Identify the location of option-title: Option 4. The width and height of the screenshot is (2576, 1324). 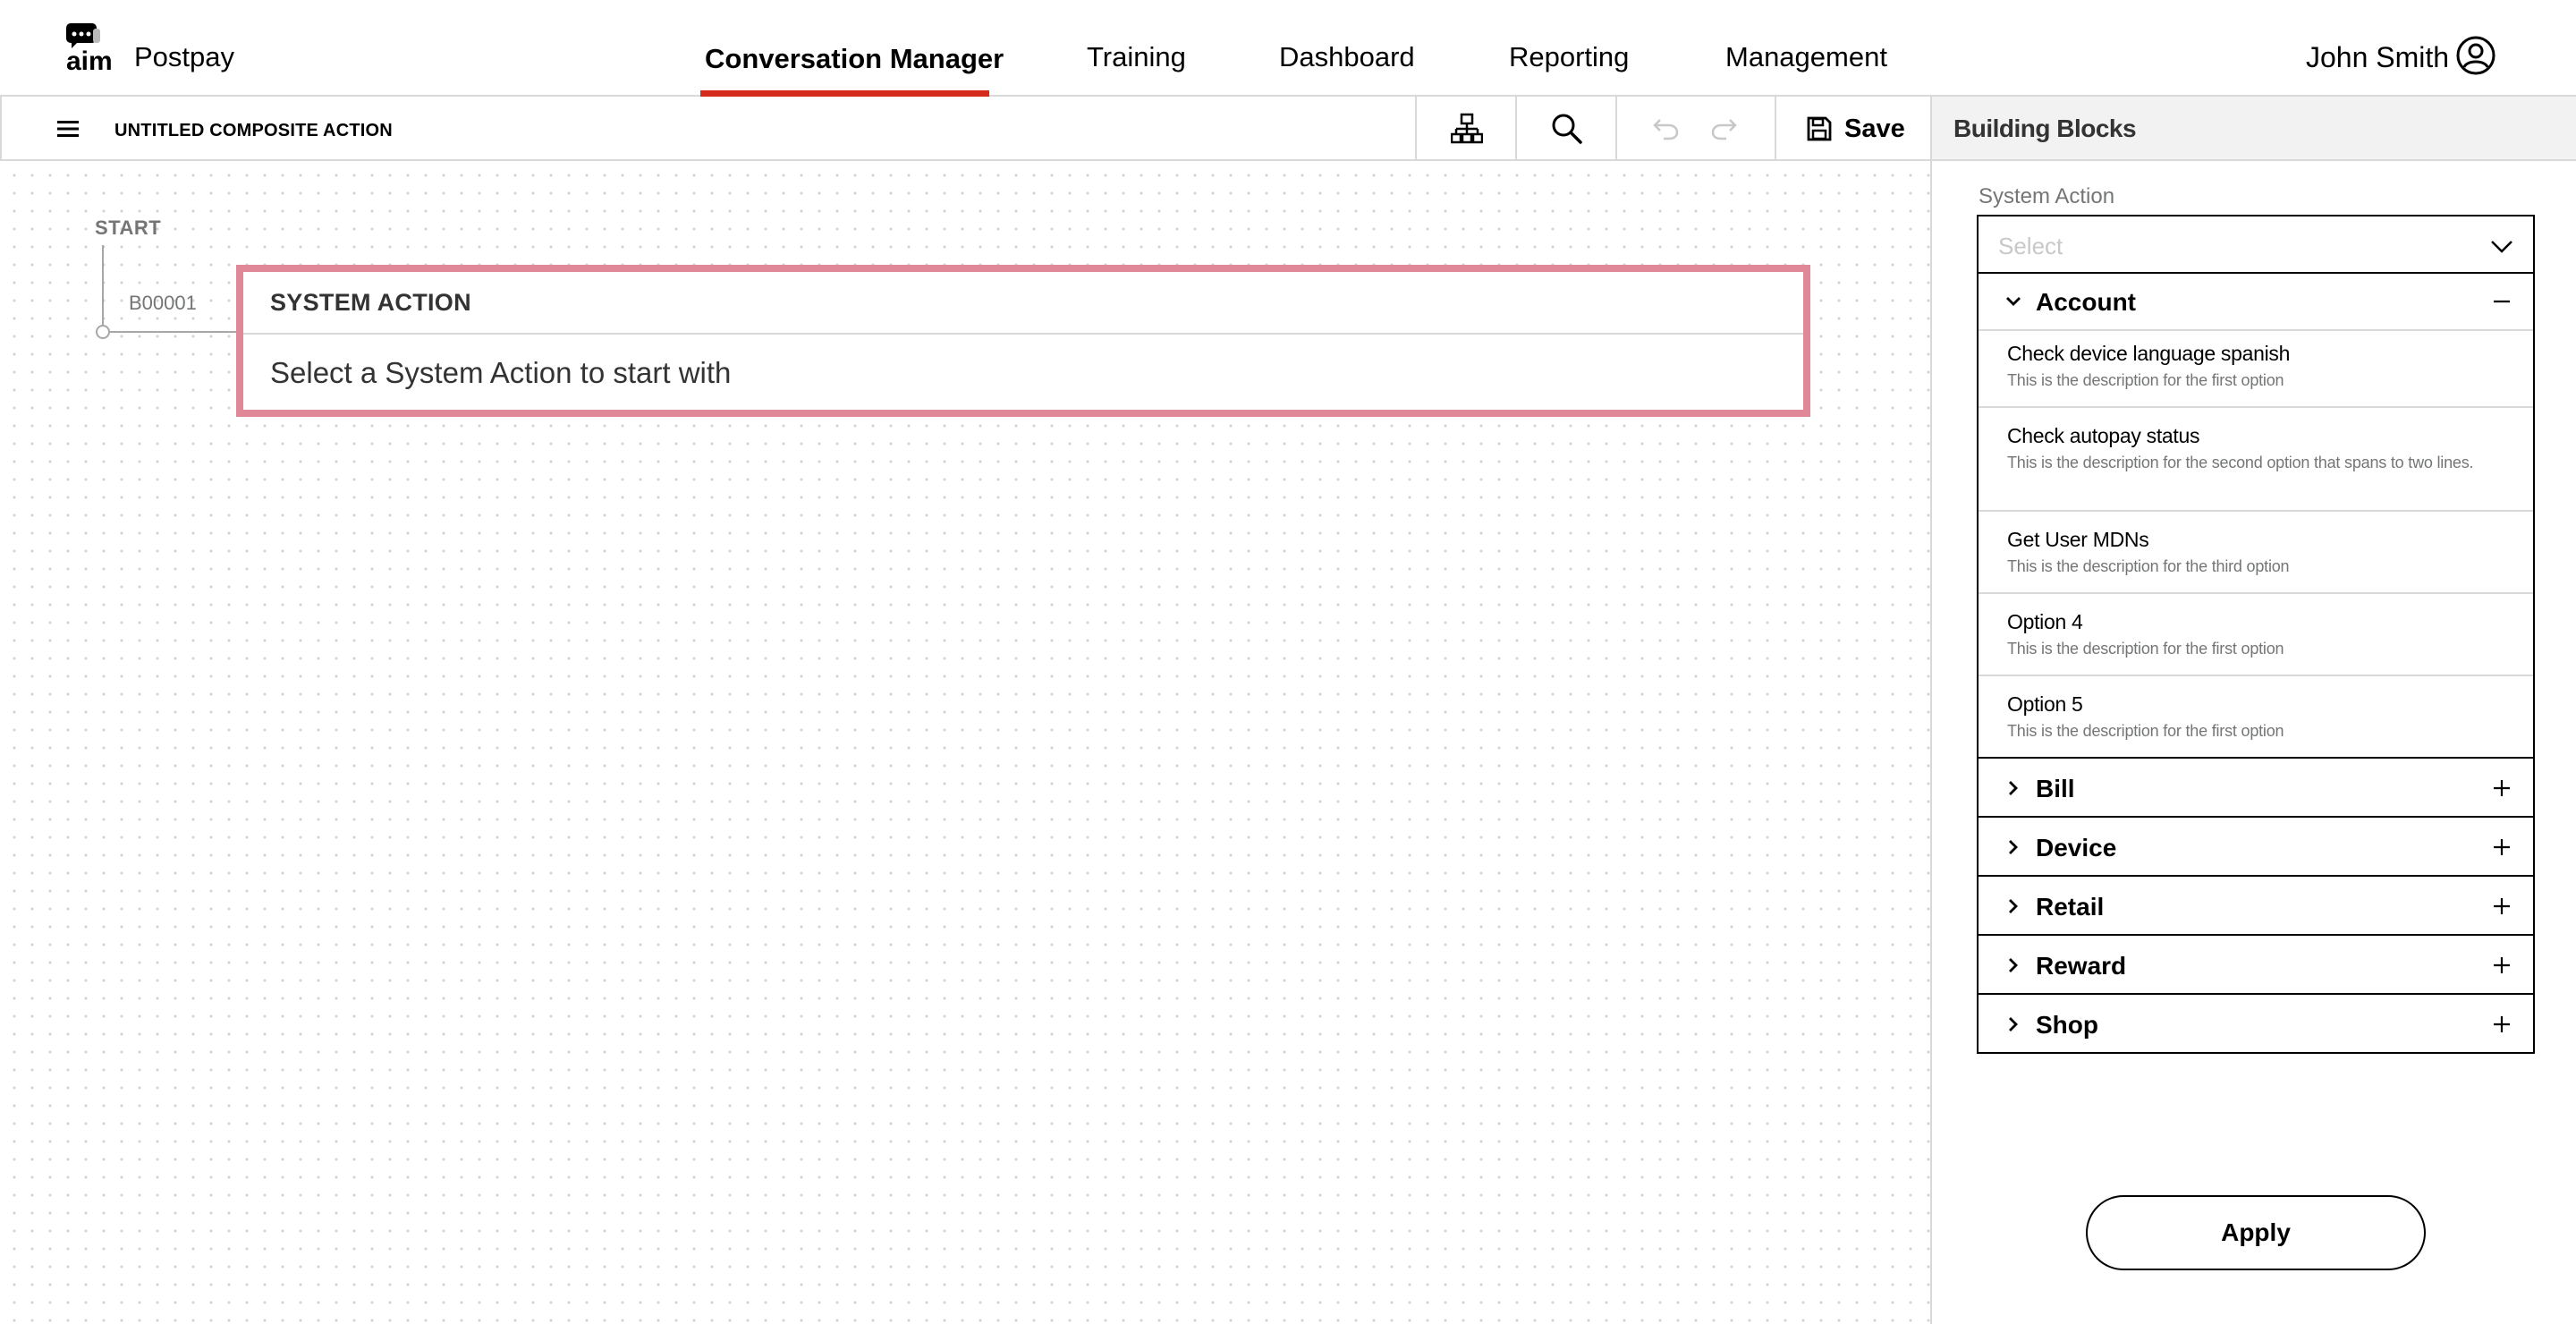
(2045, 621).